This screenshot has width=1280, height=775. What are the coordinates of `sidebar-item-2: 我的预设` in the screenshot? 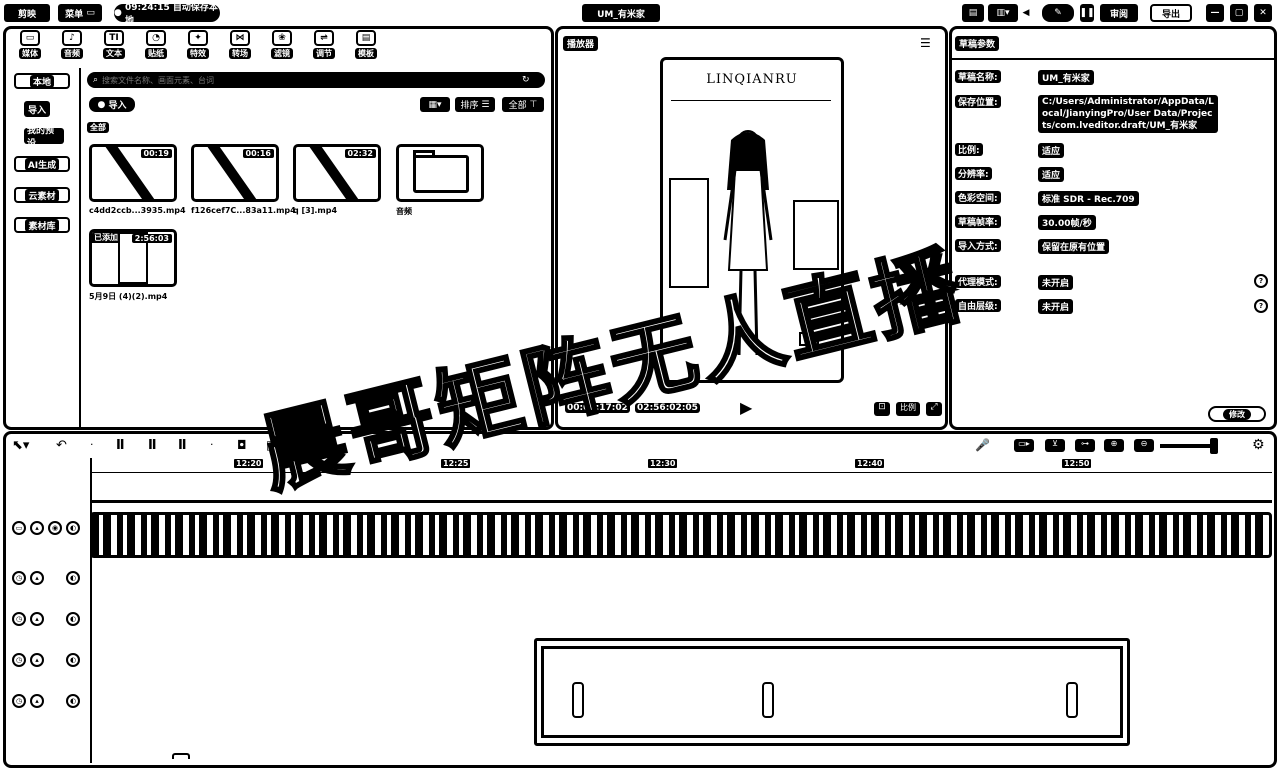 It's located at (44, 137).